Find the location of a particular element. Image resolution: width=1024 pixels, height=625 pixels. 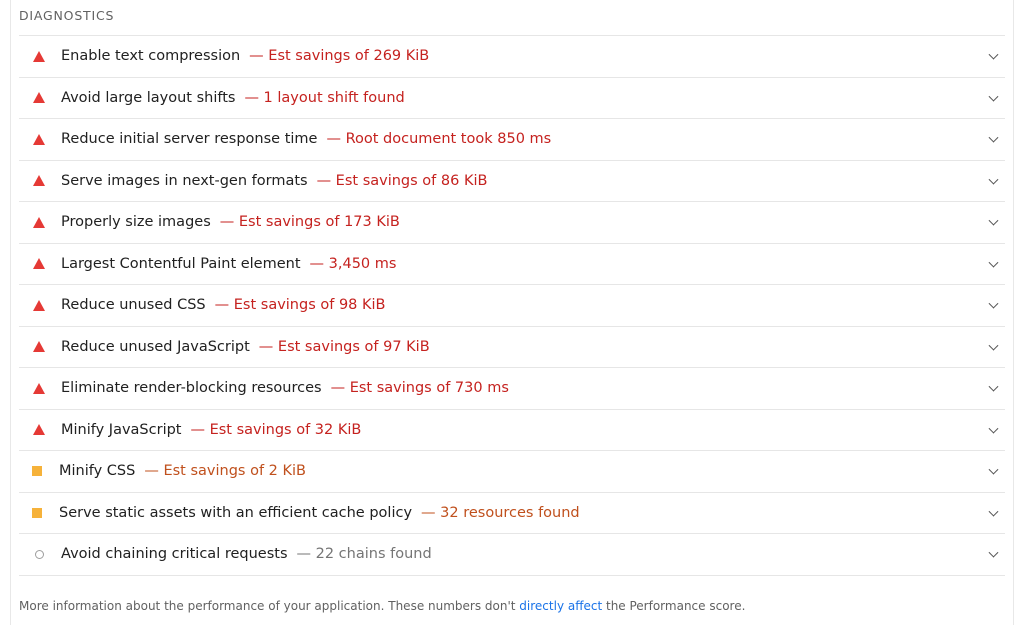

audit-item: Minify CSS — Est savings of 2 KiB is located at coordinates (512, 472).